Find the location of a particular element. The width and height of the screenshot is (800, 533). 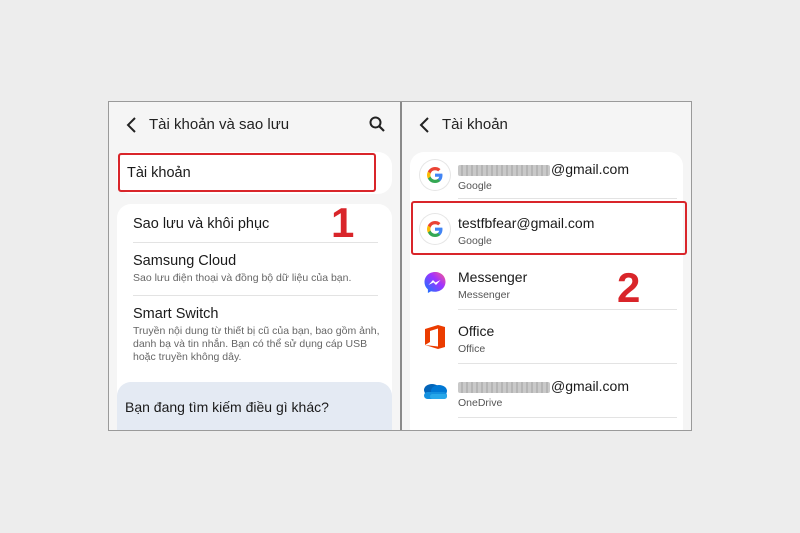

account-row-messenger: Messenger Messenger is located at coordinates (546, 287).